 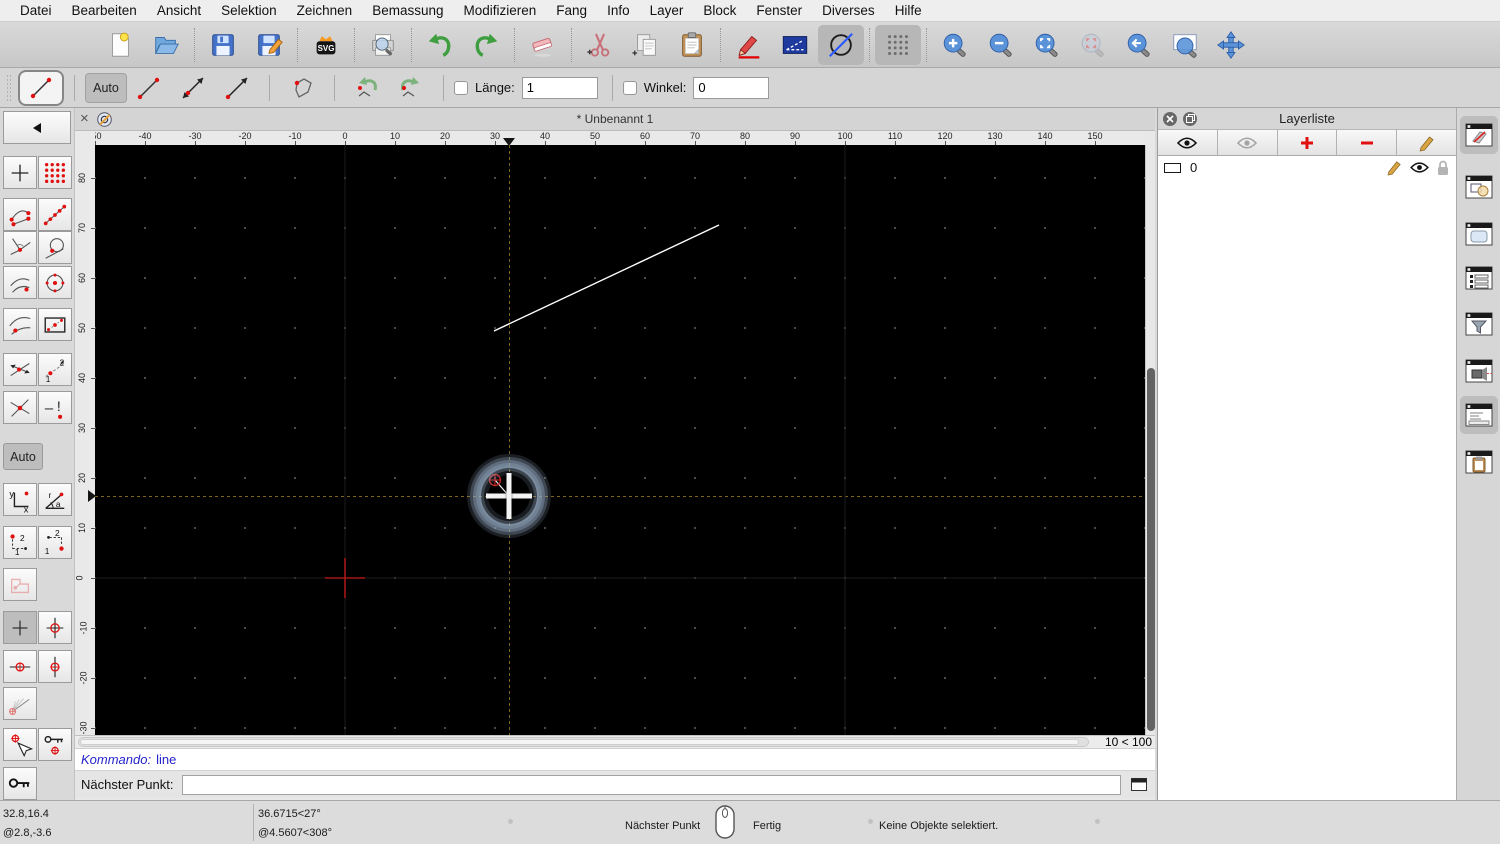 What do you see at coordinates (692, 45) in the screenshot?
I see `paste-button` at bounding box center [692, 45].